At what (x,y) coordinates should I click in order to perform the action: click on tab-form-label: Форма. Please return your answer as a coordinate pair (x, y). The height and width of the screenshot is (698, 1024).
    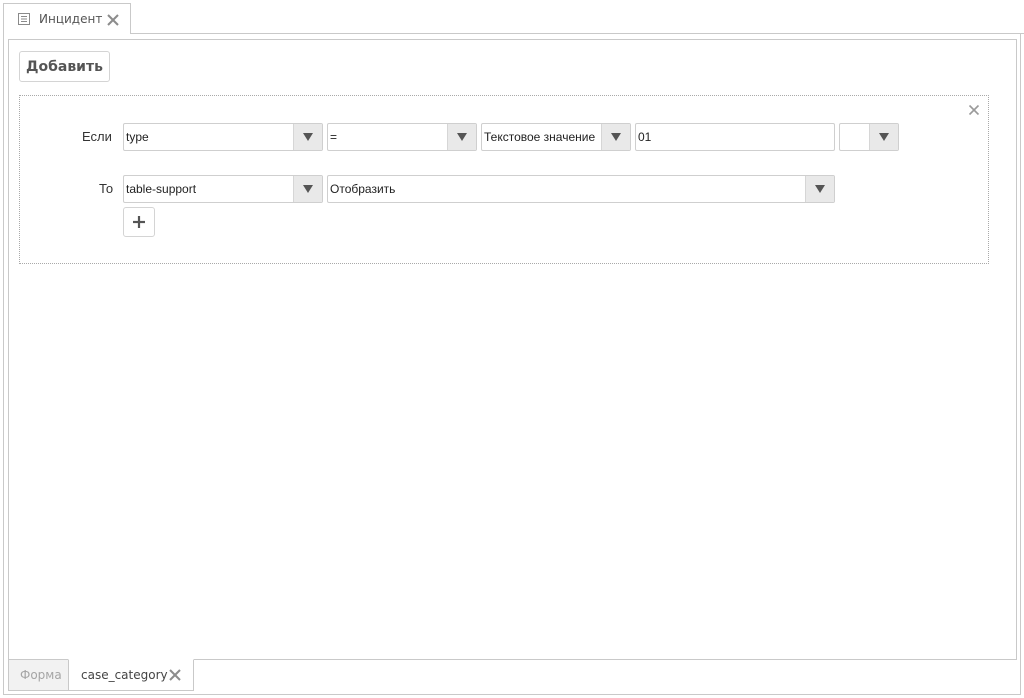
    Looking at the image, I should click on (41, 675).